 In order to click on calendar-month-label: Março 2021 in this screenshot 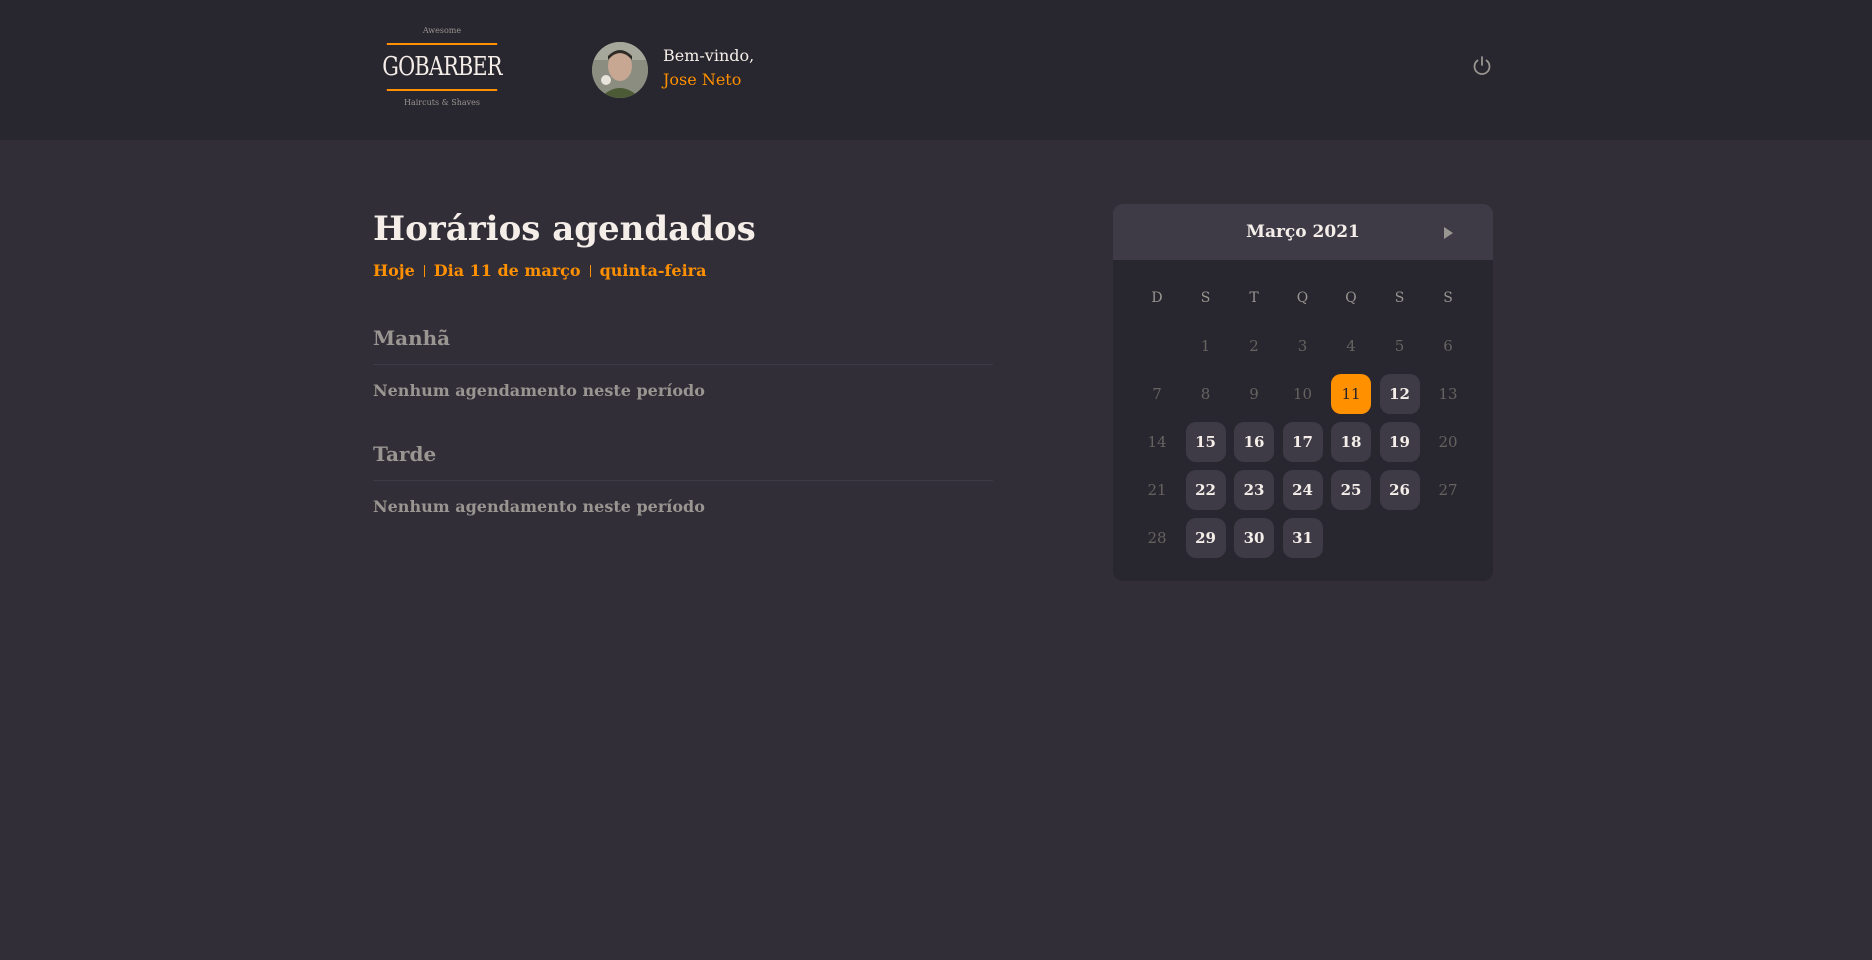, I will do `click(1303, 232)`.